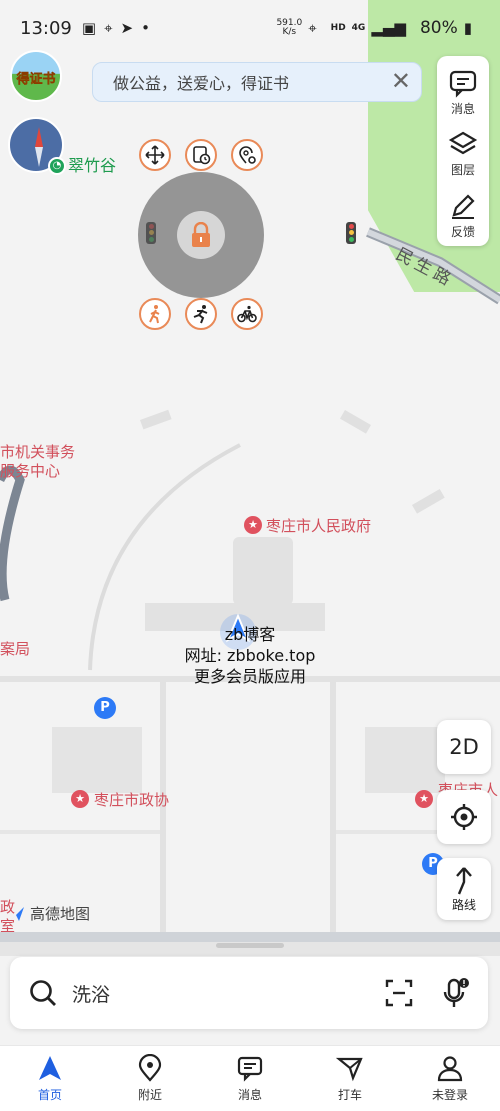 The height and width of the screenshot is (1111, 500). I want to click on nav-nearby-label: 附近, so click(149, 1095).